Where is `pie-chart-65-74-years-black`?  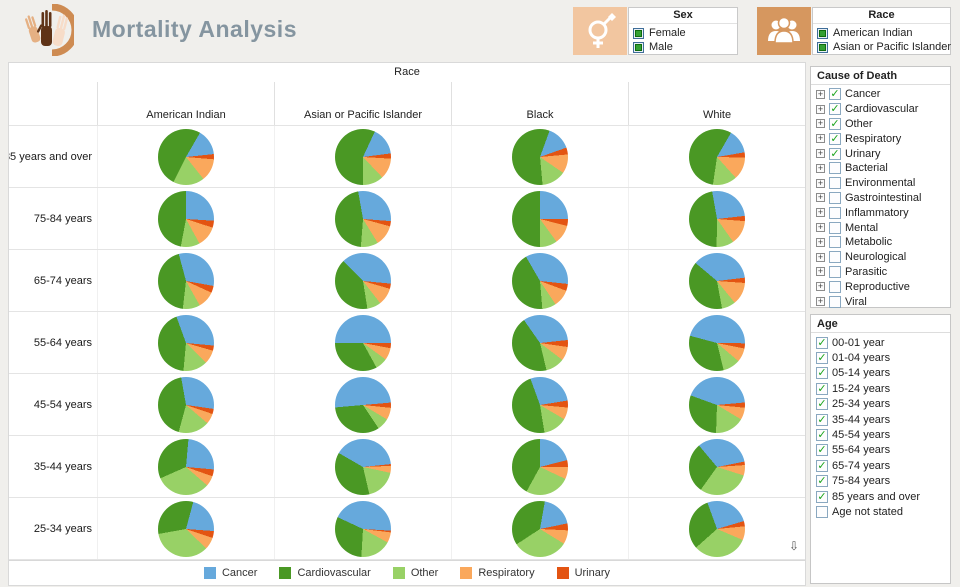
pie-chart-65-74-years-black is located at coordinates (540, 280).